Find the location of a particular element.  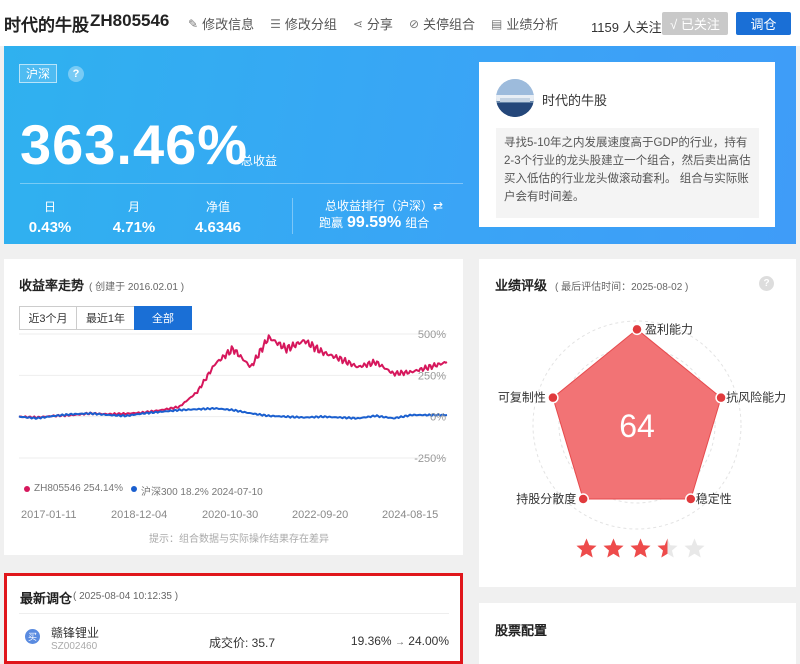

y-tick: -250% is located at coordinates (430, 459).